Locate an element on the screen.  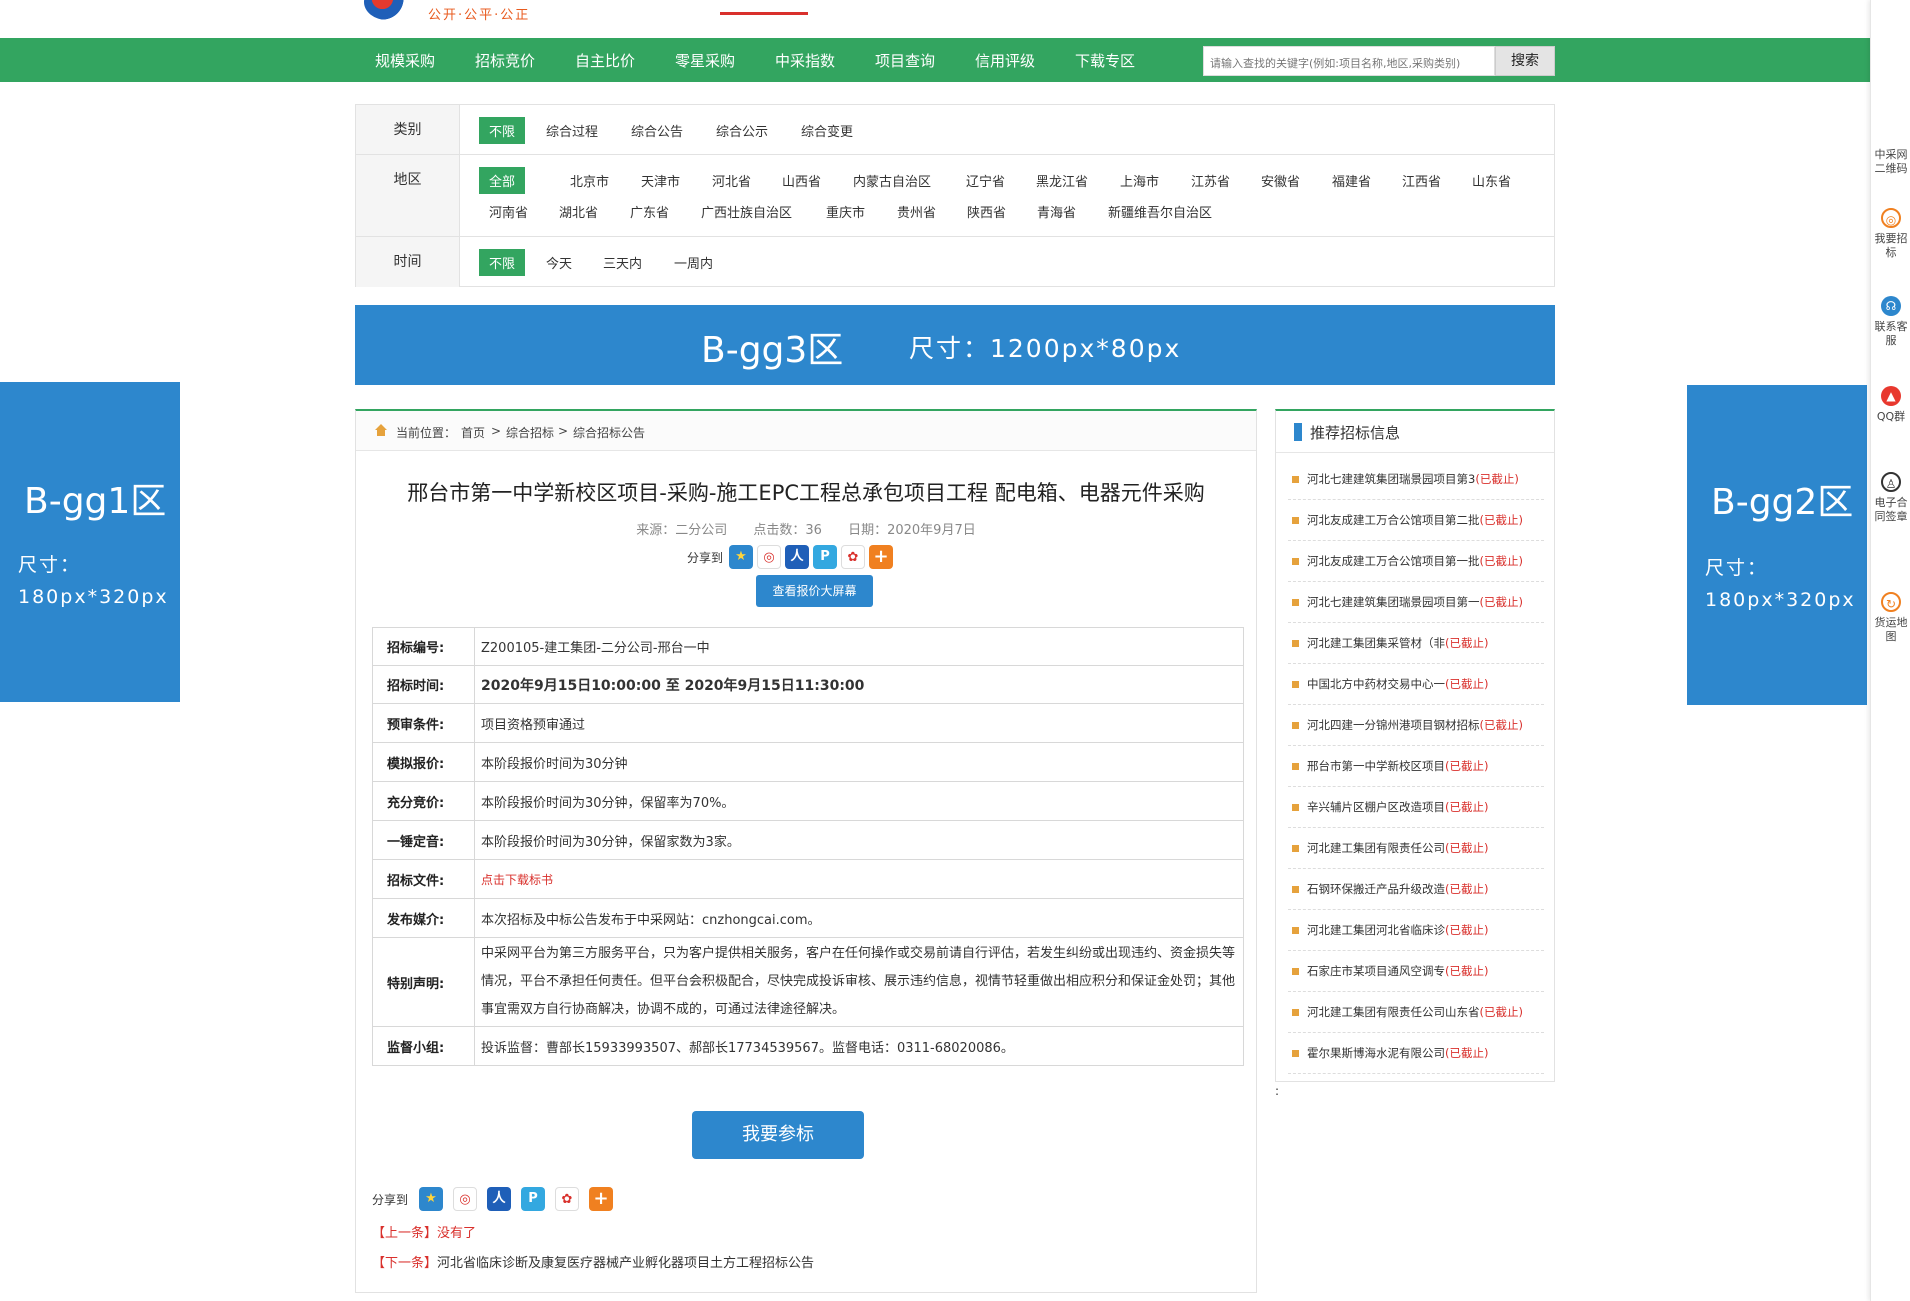
region-option: 山东省 is located at coordinates (1491, 180).